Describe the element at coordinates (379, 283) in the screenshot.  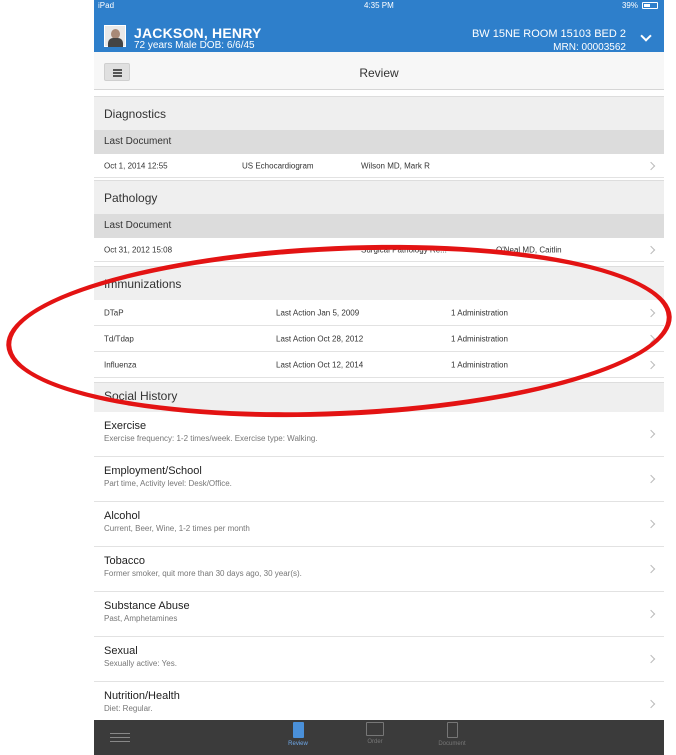
I see `immunizations-header: Immunizations` at that location.